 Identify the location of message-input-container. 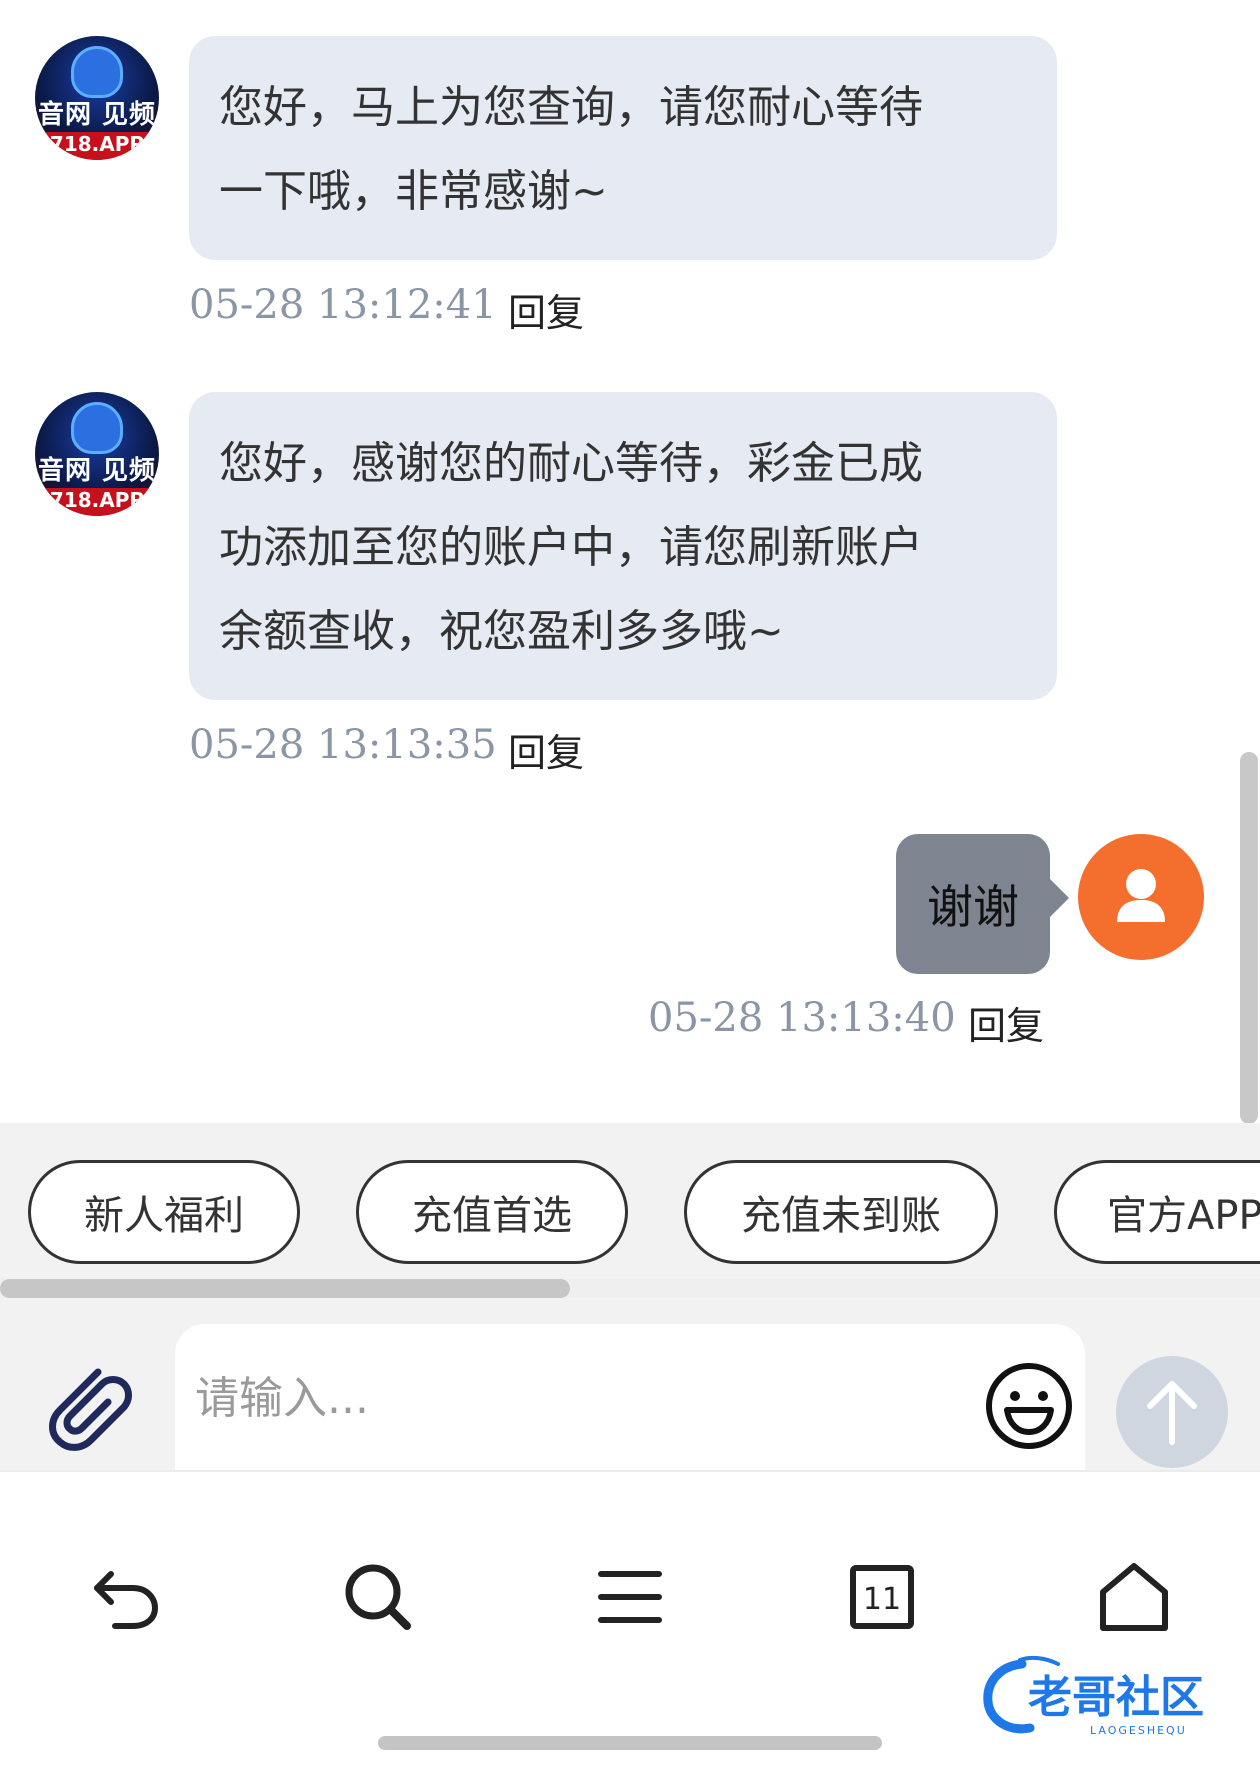
(630, 1397).